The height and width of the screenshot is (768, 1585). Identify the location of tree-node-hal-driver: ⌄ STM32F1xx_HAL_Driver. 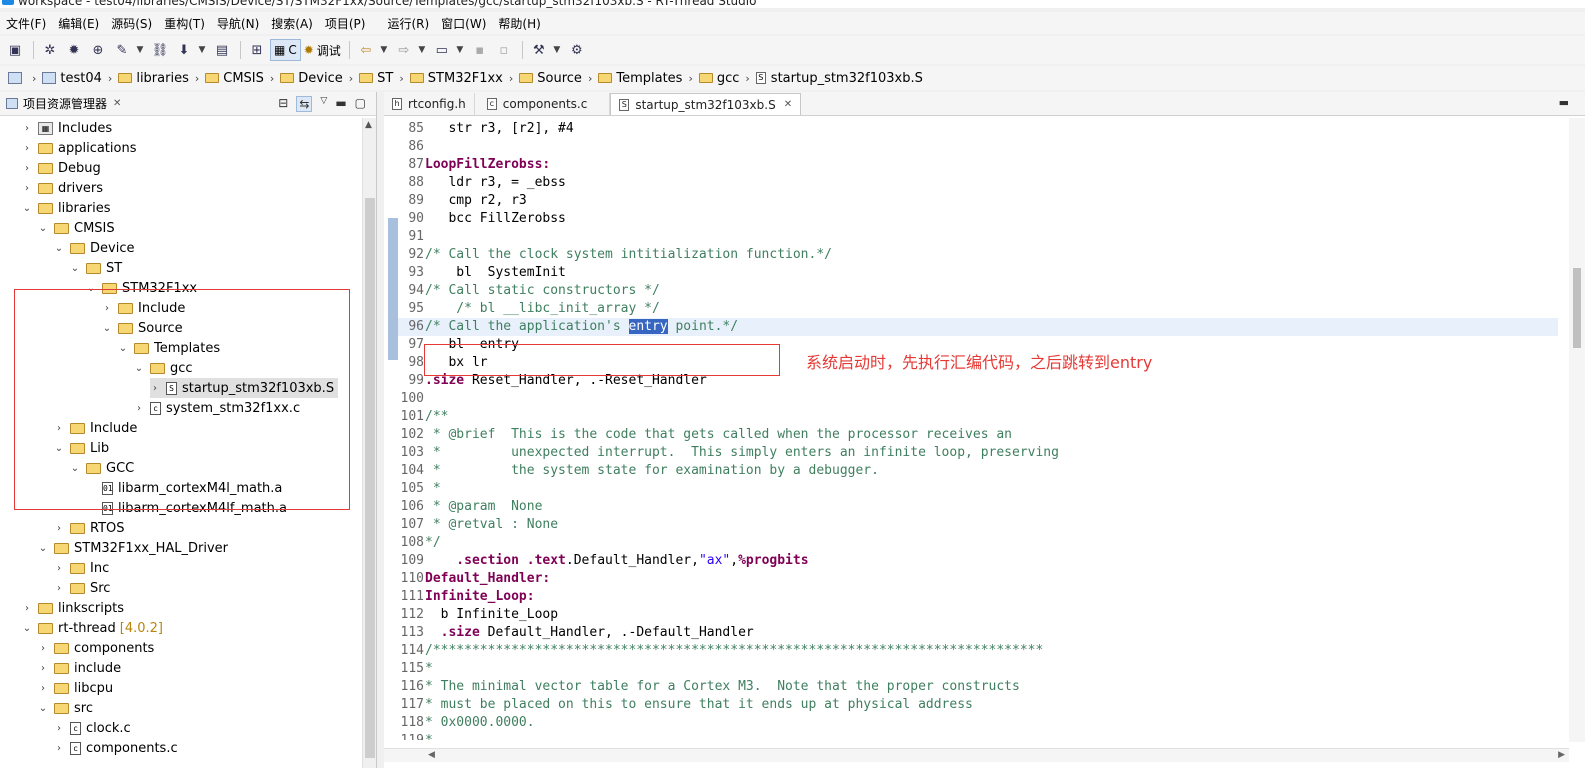
(133, 548).